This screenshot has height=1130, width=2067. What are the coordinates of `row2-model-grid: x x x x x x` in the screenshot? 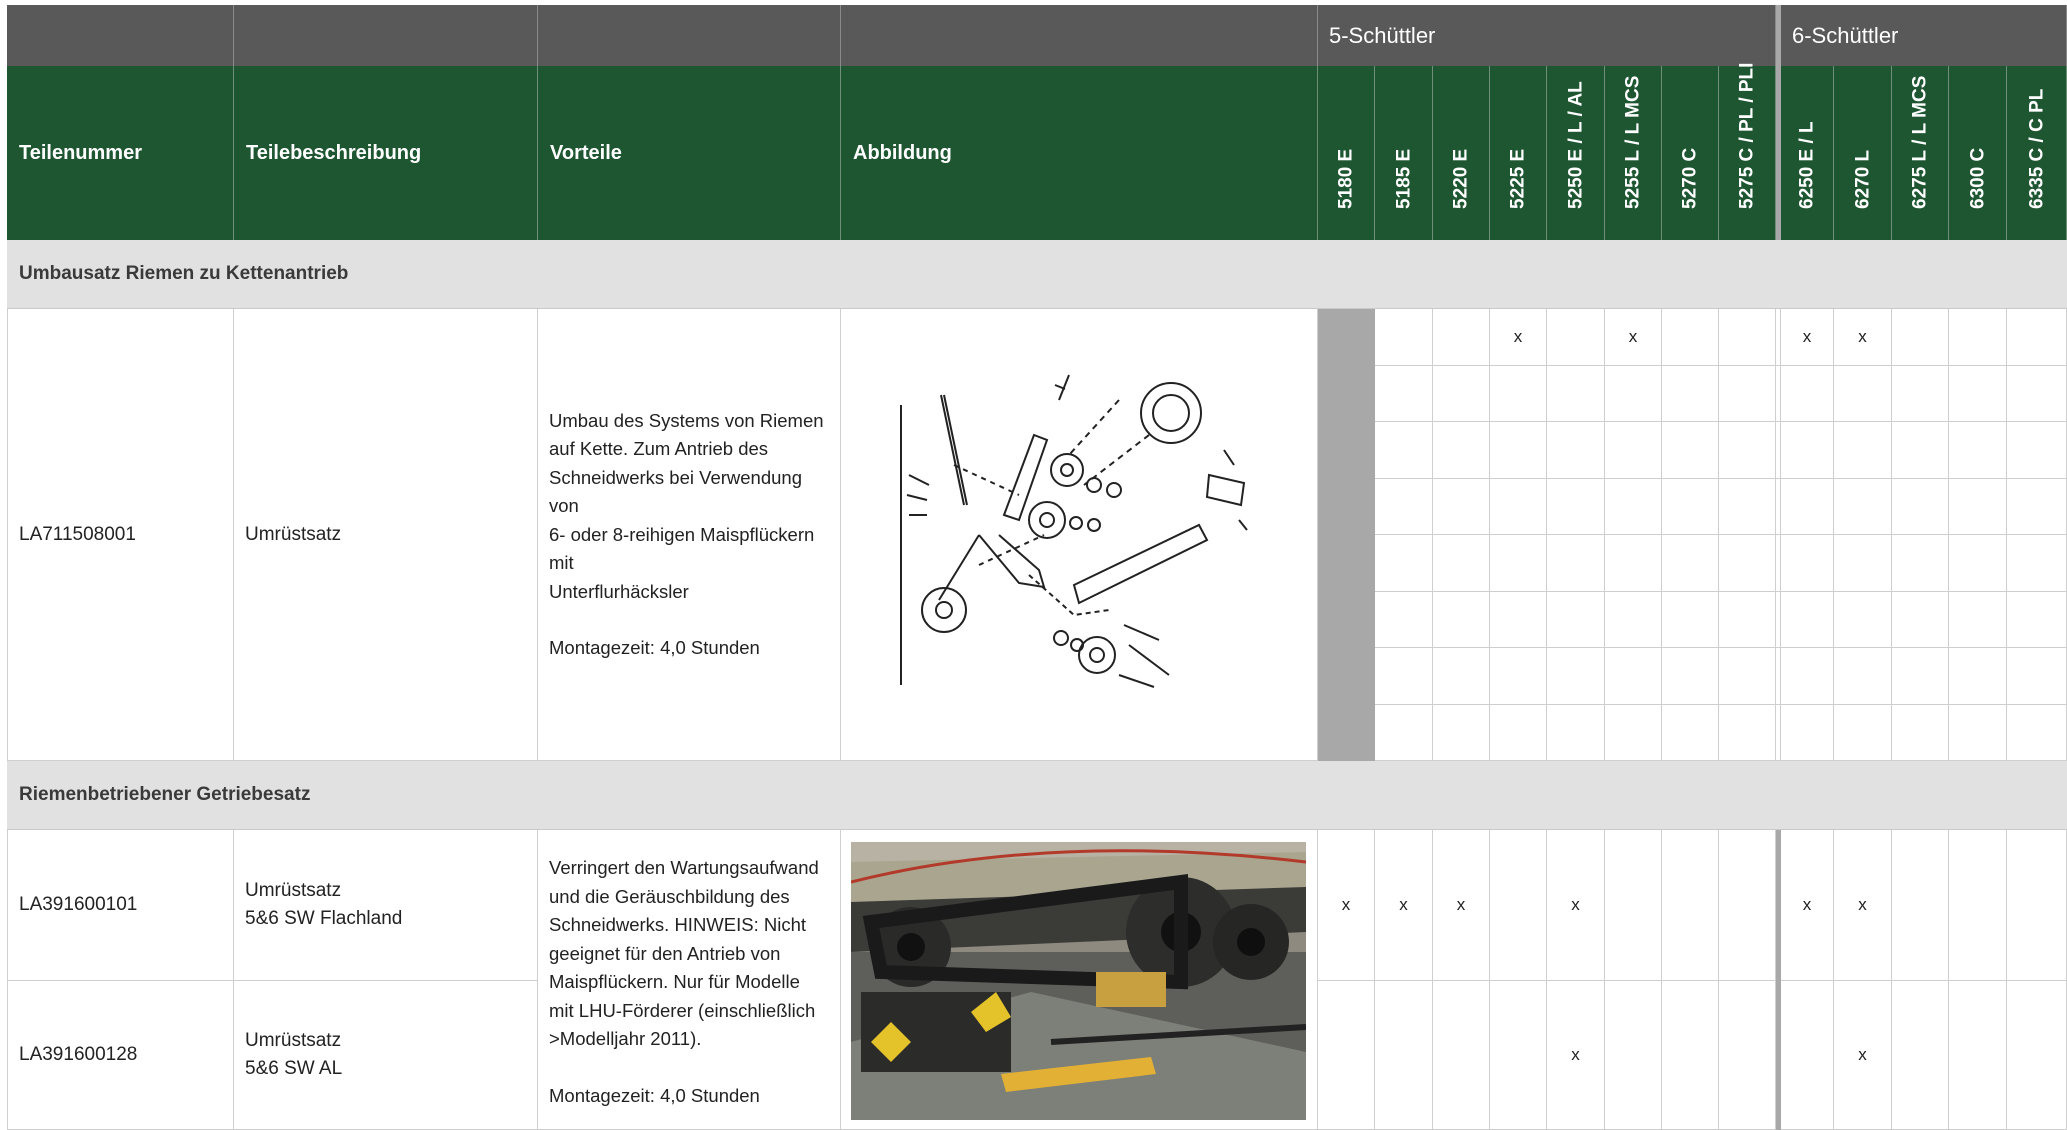 It's located at (1692, 905).